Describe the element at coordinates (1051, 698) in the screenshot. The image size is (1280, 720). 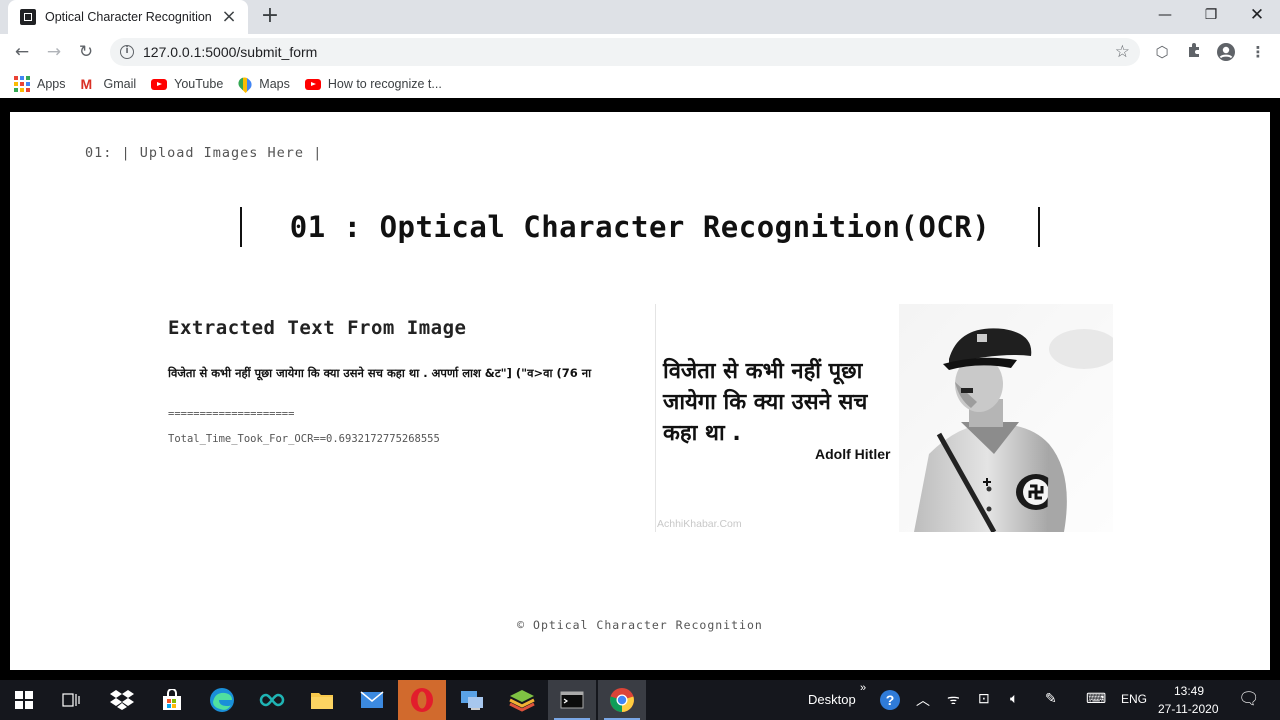
I see `pen-workspace-icon: ✎` at that location.